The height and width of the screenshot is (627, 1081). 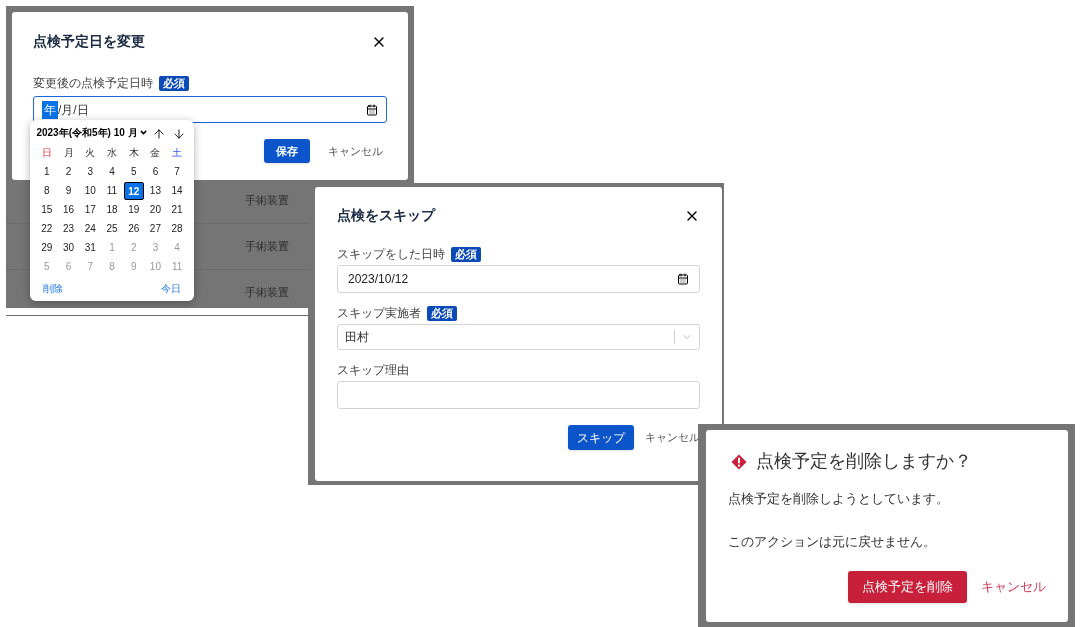 What do you see at coordinates (67, 109) in the screenshot?
I see `date-segment: 月` at bounding box center [67, 109].